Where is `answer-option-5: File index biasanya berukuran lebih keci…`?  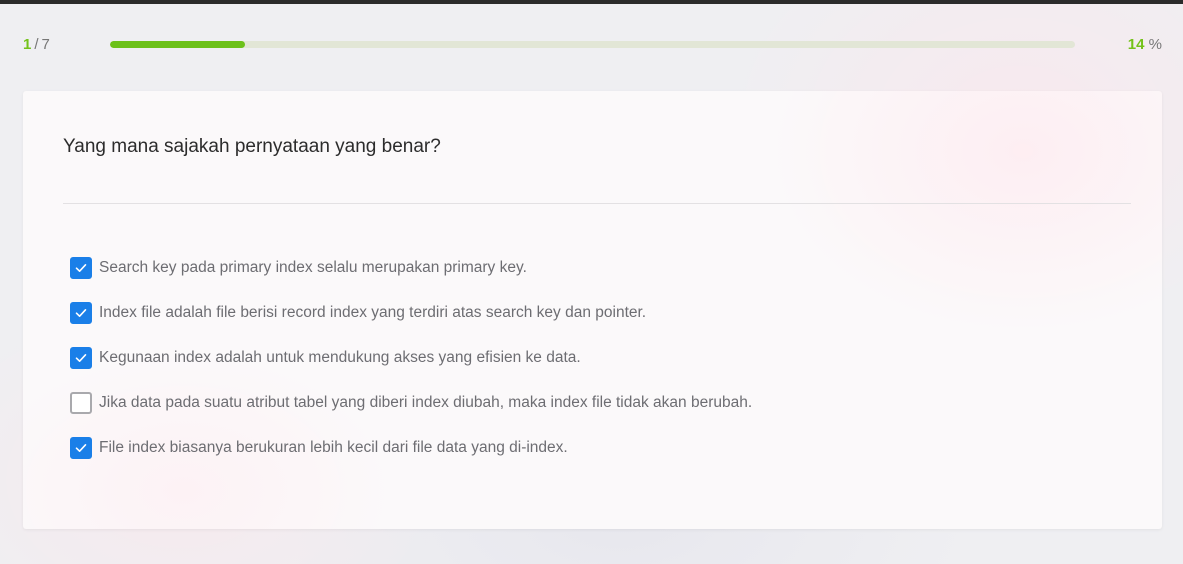
answer-option-5: File index biasanya berukuran lebih keci… is located at coordinates (411, 447).